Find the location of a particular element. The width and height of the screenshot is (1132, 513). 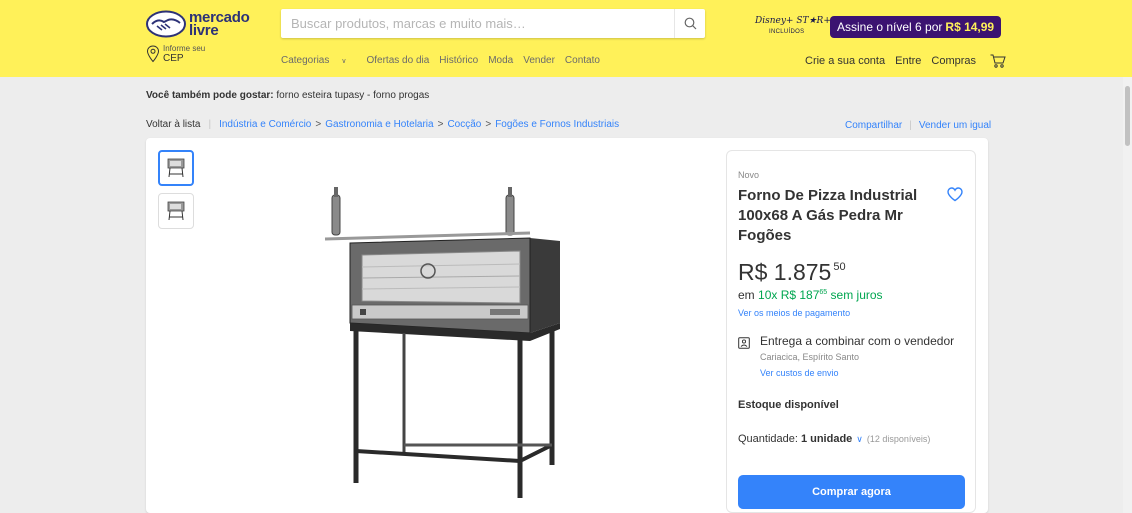

subscribe-button: Assine o nível 6 por R$ 14,99 is located at coordinates (916, 27).